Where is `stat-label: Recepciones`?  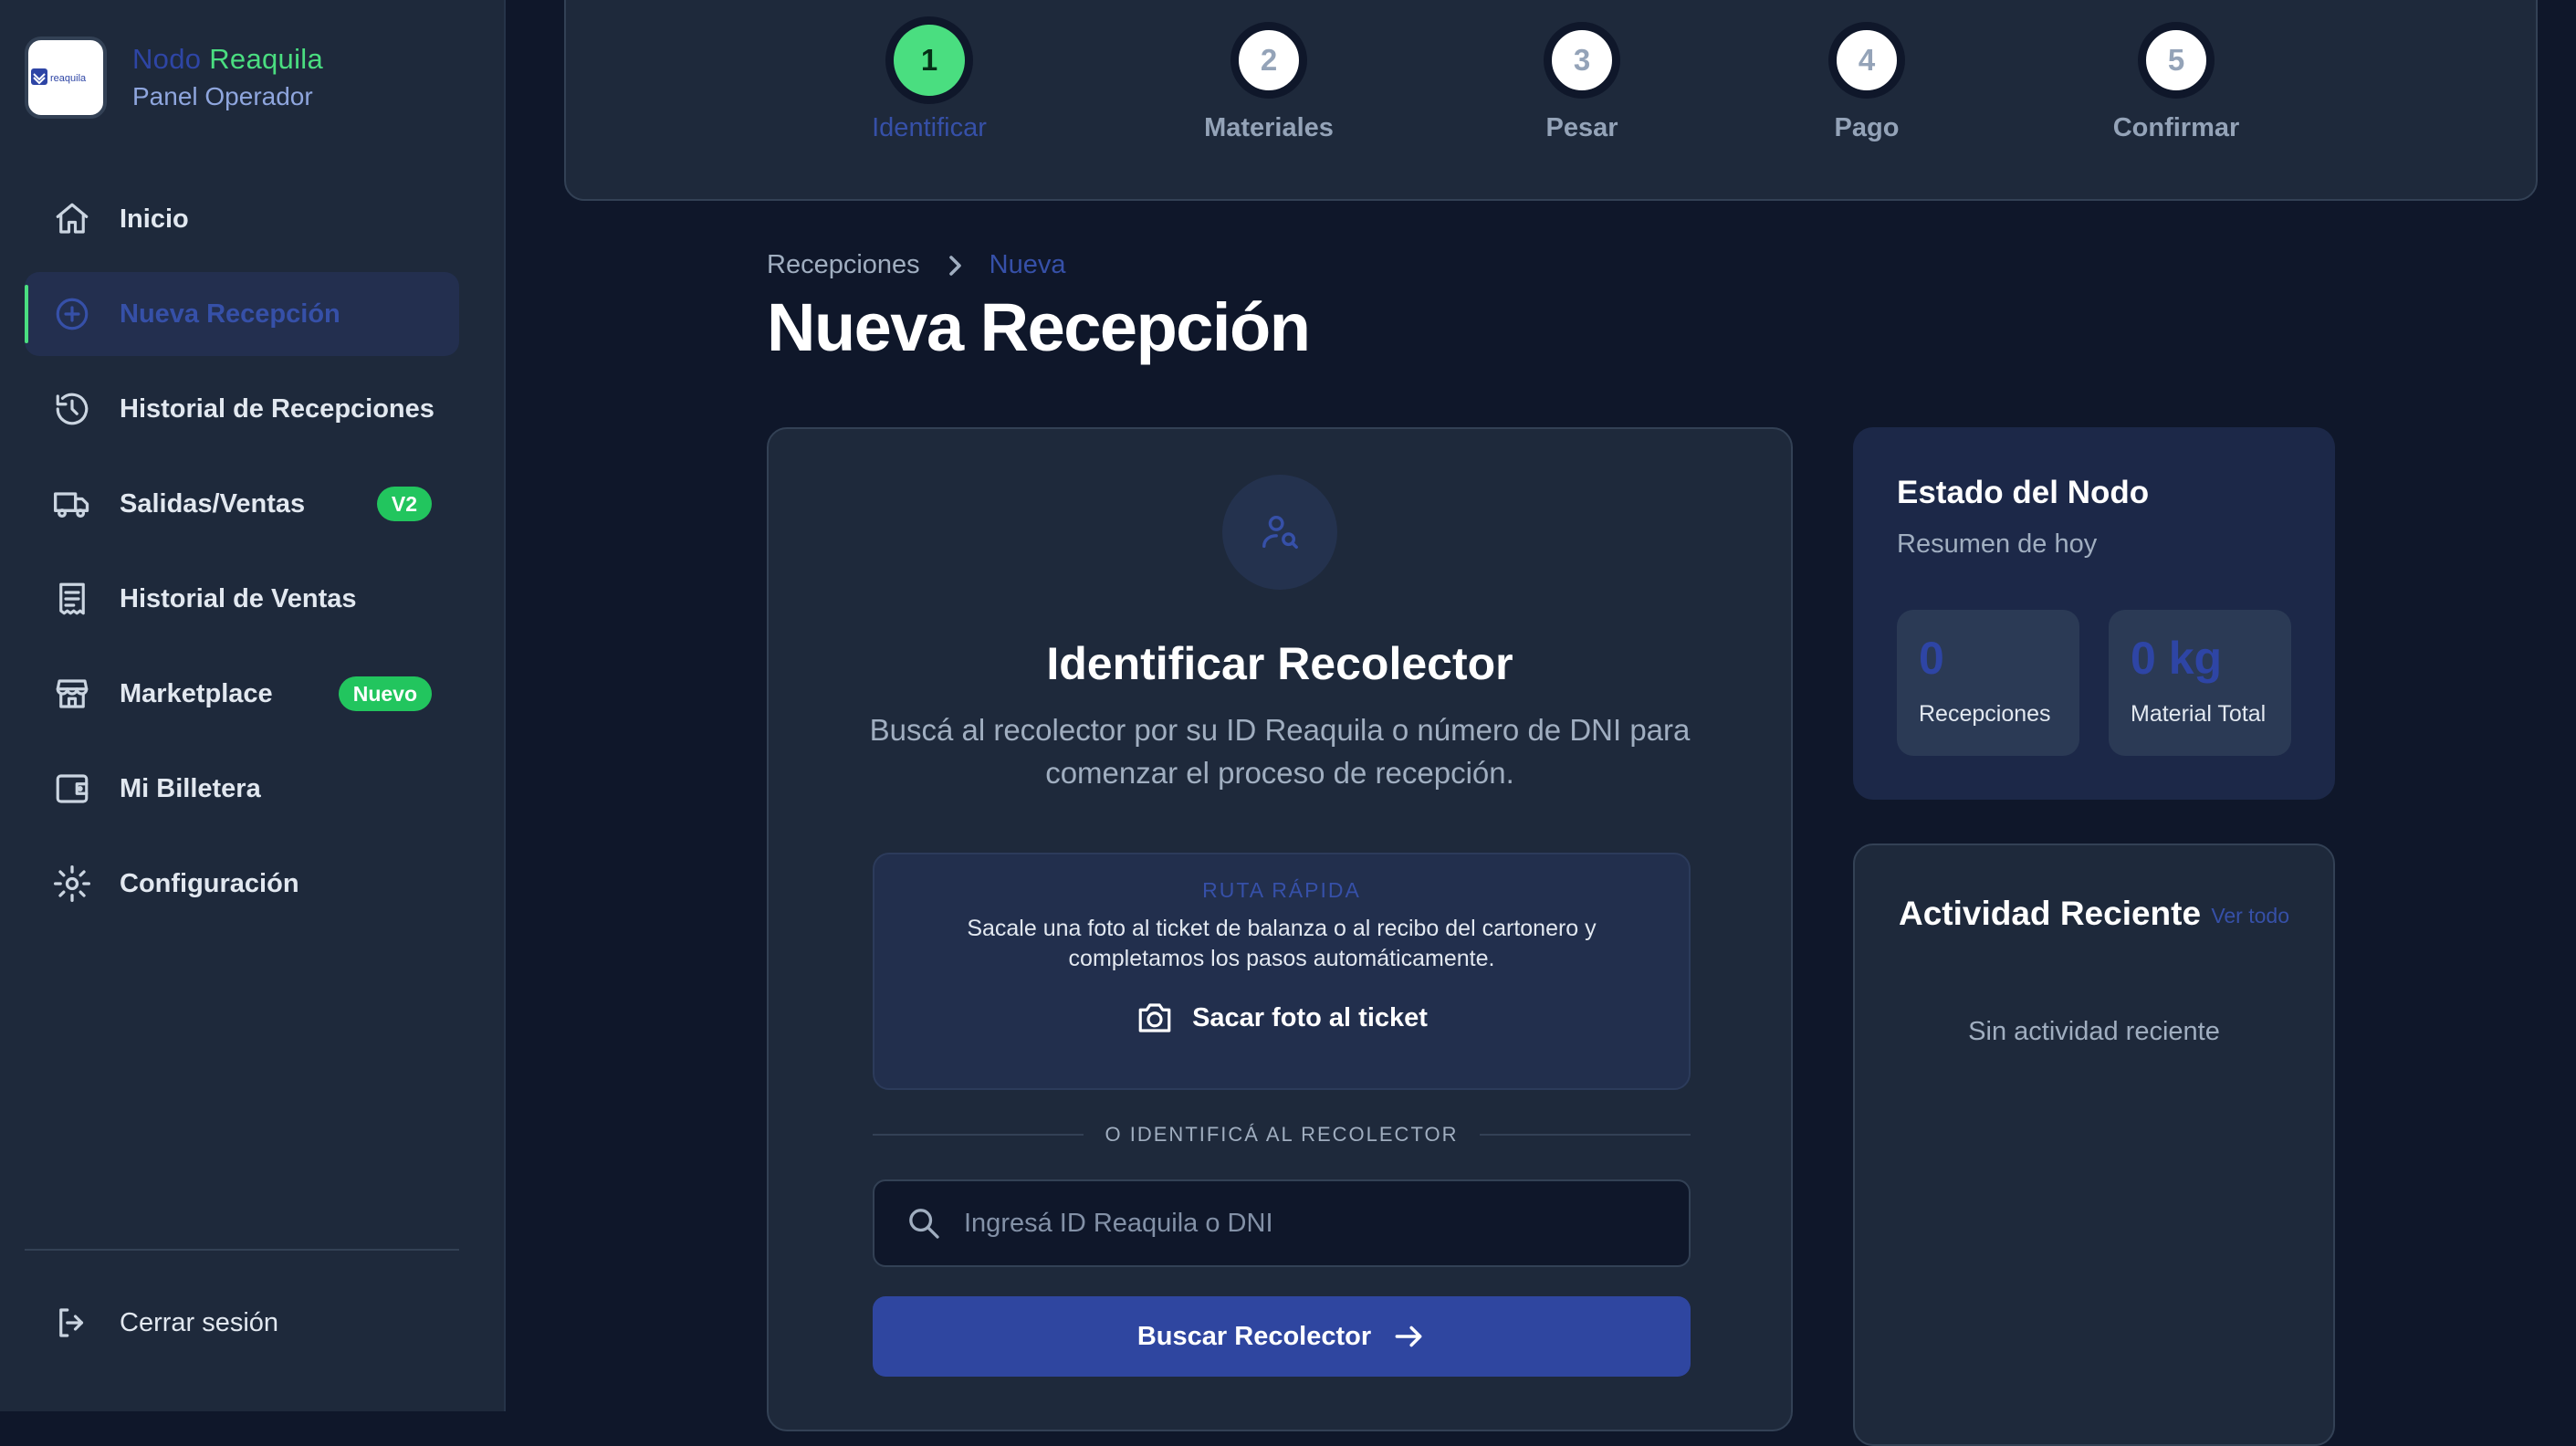
stat-label: Recepciones is located at coordinates (1985, 714).